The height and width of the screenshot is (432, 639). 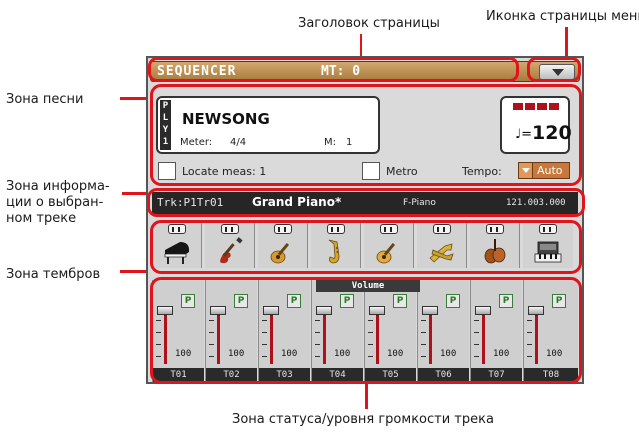 What do you see at coordinates (366, 202) in the screenshot?
I see `highlight-track-info` at bounding box center [366, 202].